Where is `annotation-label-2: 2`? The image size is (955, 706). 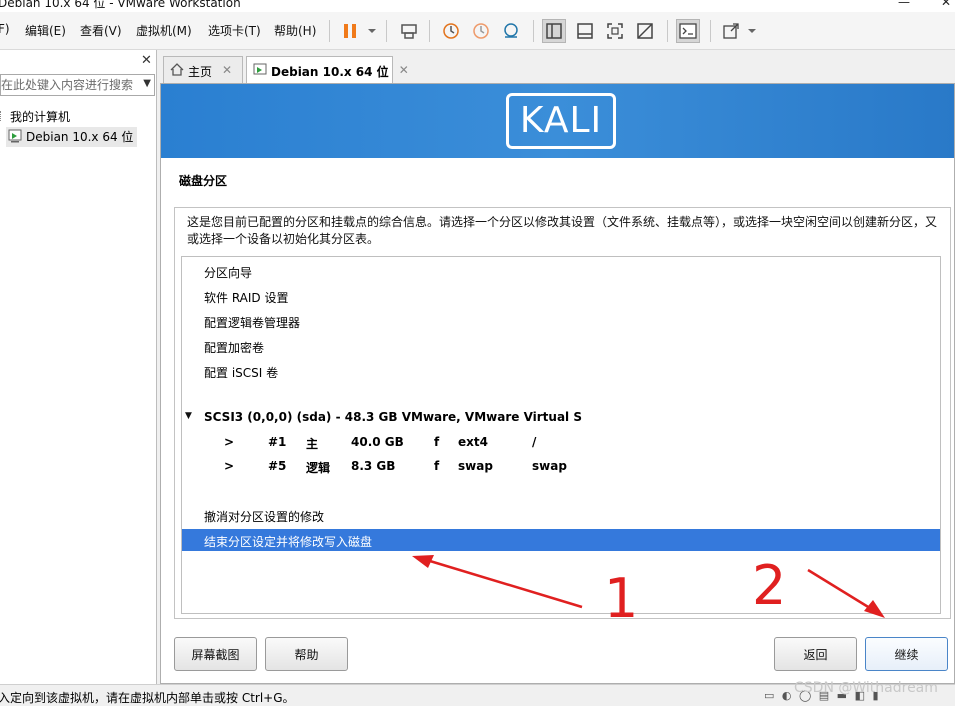
annotation-label-2: 2 is located at coordinates (769, 585).